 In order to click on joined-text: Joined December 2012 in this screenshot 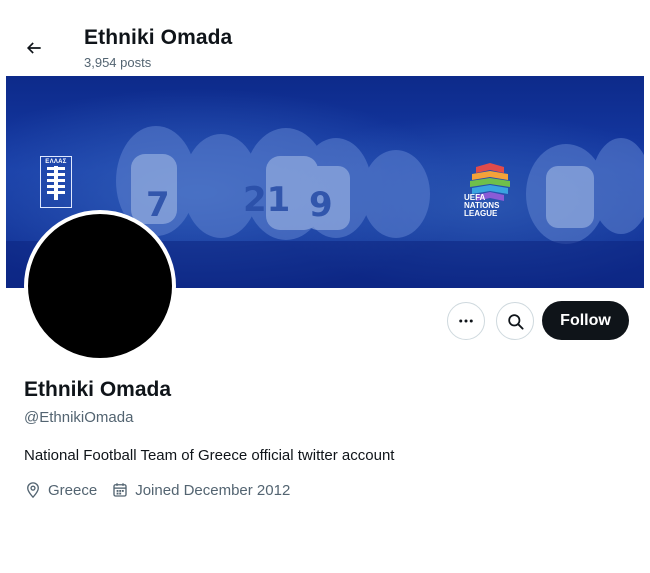, I will do `click(213, 490)`.